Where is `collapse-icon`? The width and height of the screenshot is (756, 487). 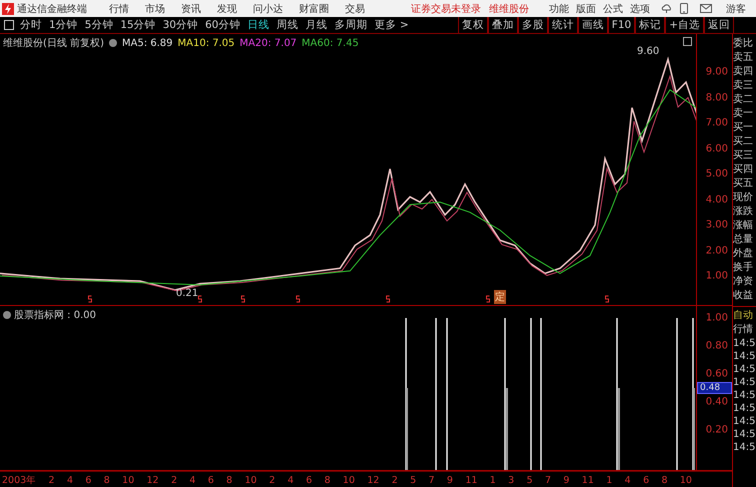
collapse-icon is located at coordinates (7, 315).